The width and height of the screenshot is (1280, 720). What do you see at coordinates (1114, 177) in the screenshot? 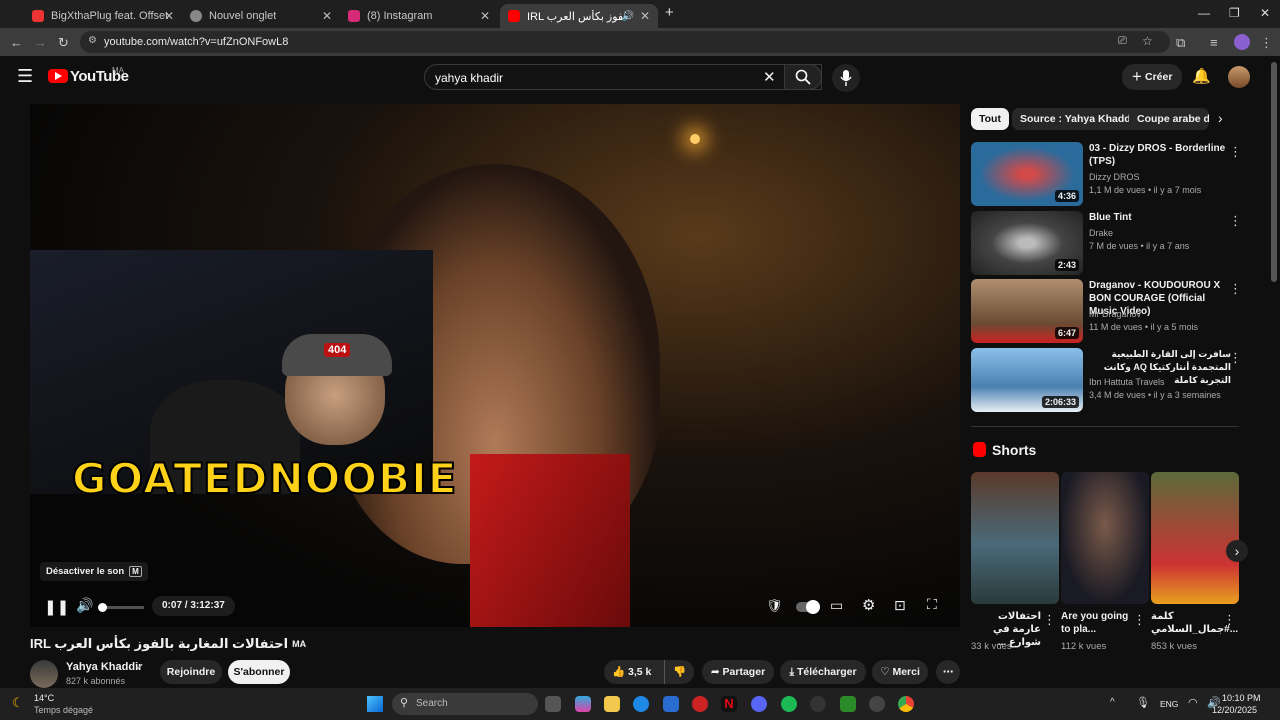
I see `video-channel: Dizzy DROS` at bounding box center [1114, 177].